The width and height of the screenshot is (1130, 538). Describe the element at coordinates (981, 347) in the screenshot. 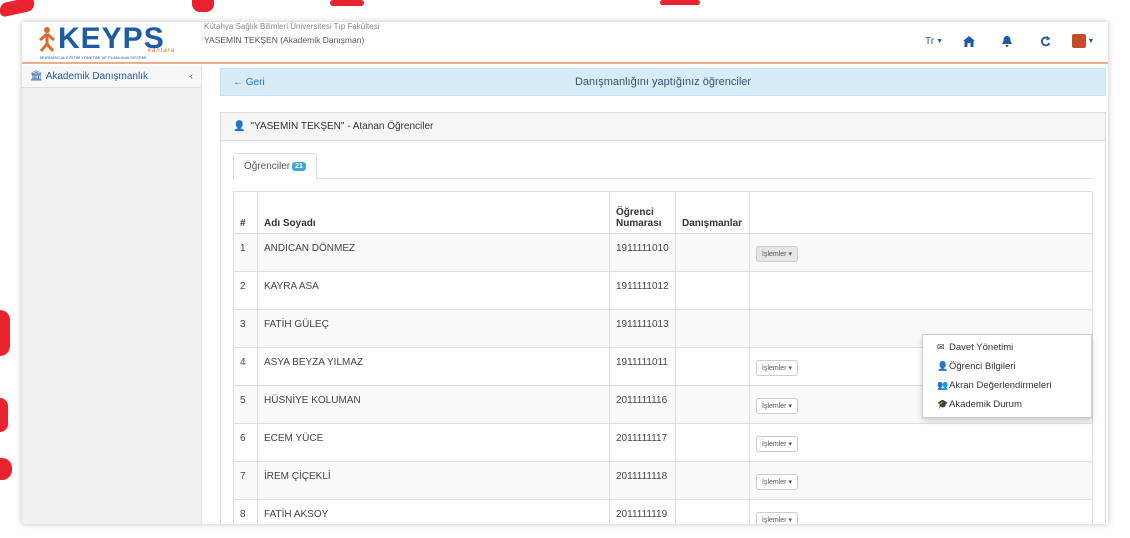

I see `menu-item-label: Davet Yönetimi` at that location.